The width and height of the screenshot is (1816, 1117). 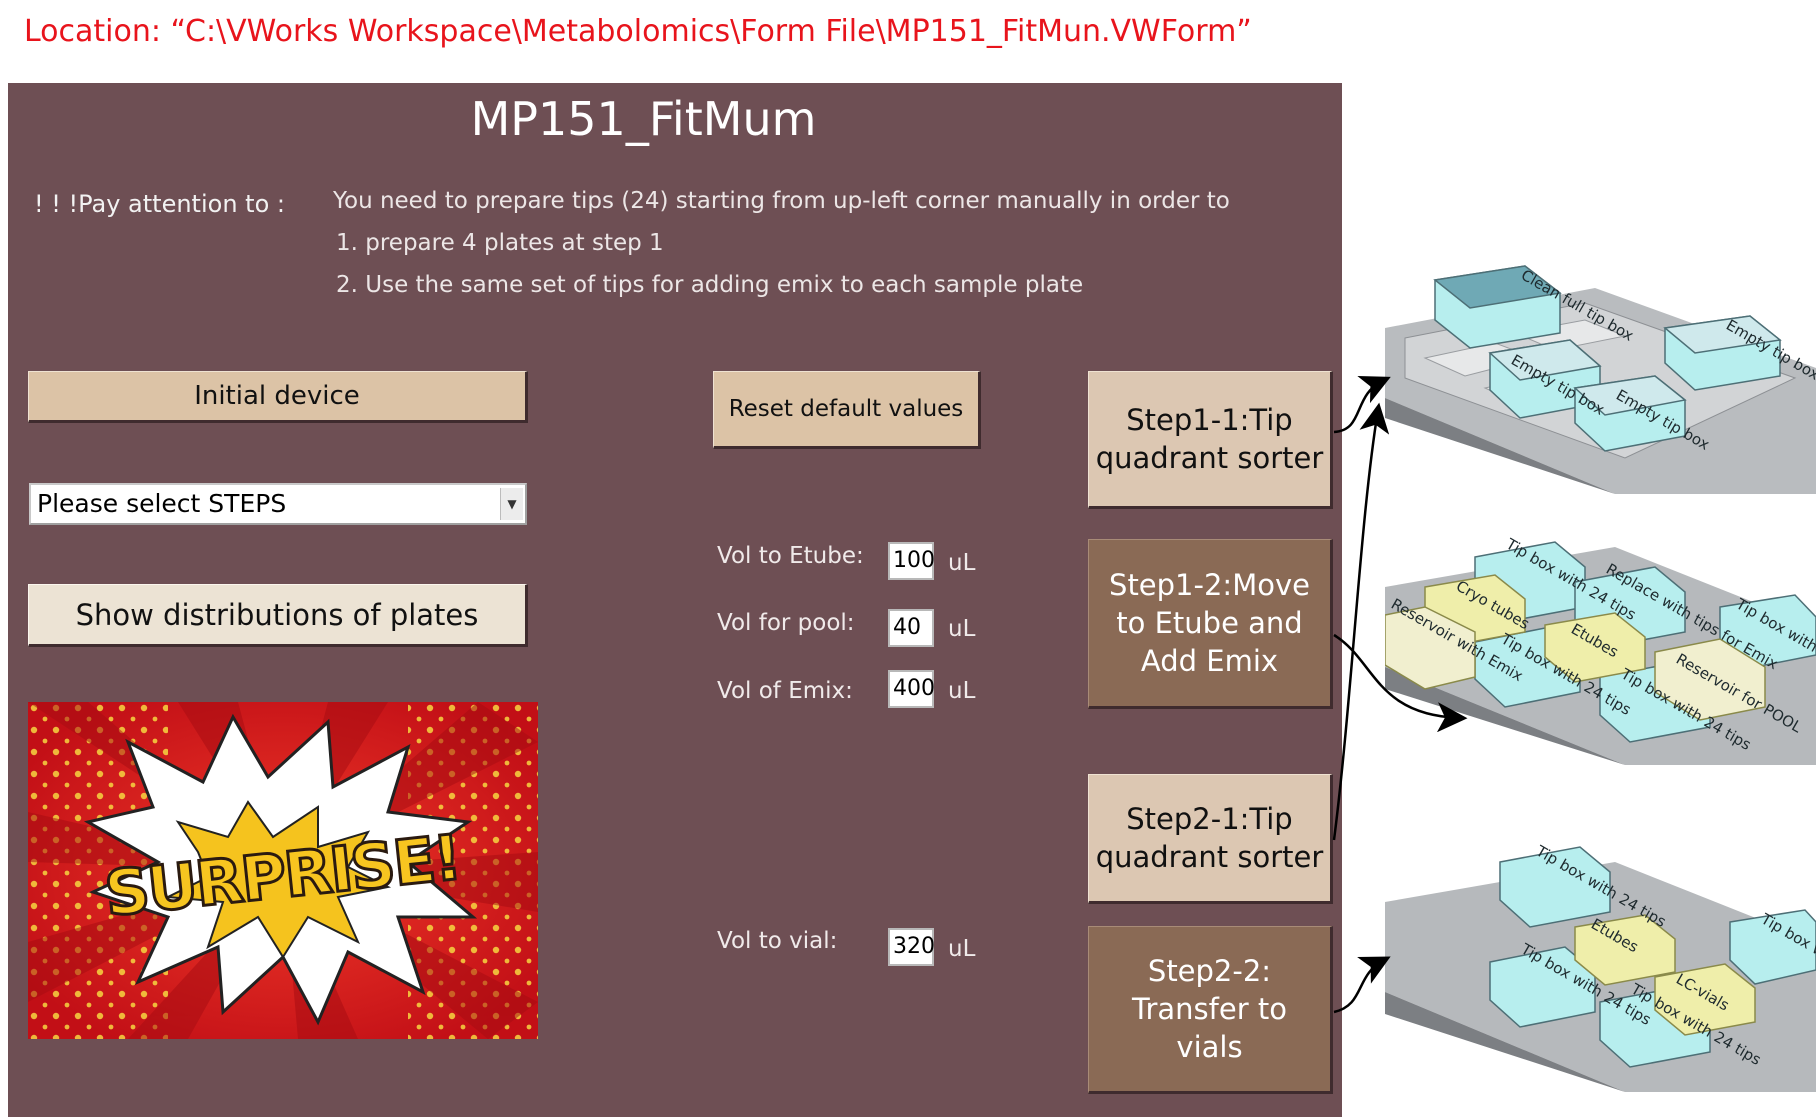 I want to click on attention-label: ! ! !Pay attention to :, so click(x=159, y=204).